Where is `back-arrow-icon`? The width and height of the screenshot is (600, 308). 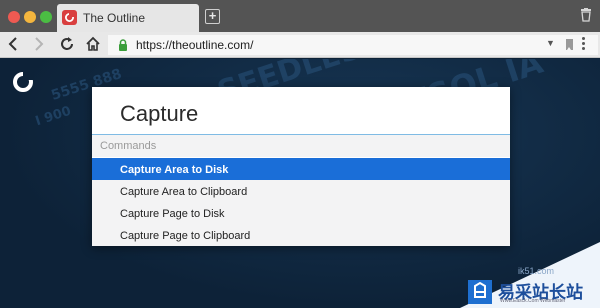 back-arrow-icon is located at coordinates (13, 44).